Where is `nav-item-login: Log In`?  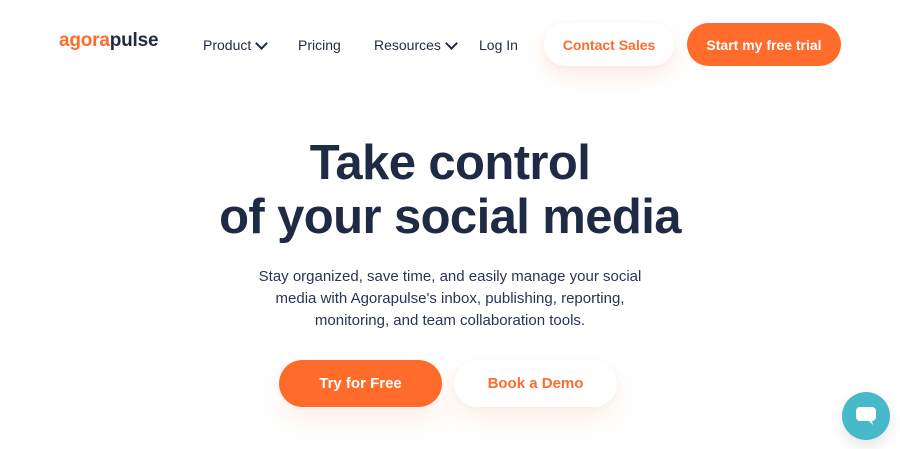
nav-item-login: Log In is located at coordinates (498, 45).